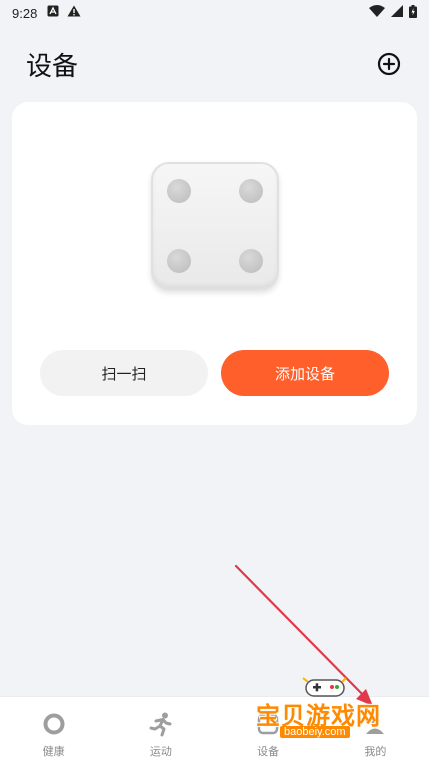  I want to click on wifi-icon, so click(377, 13).